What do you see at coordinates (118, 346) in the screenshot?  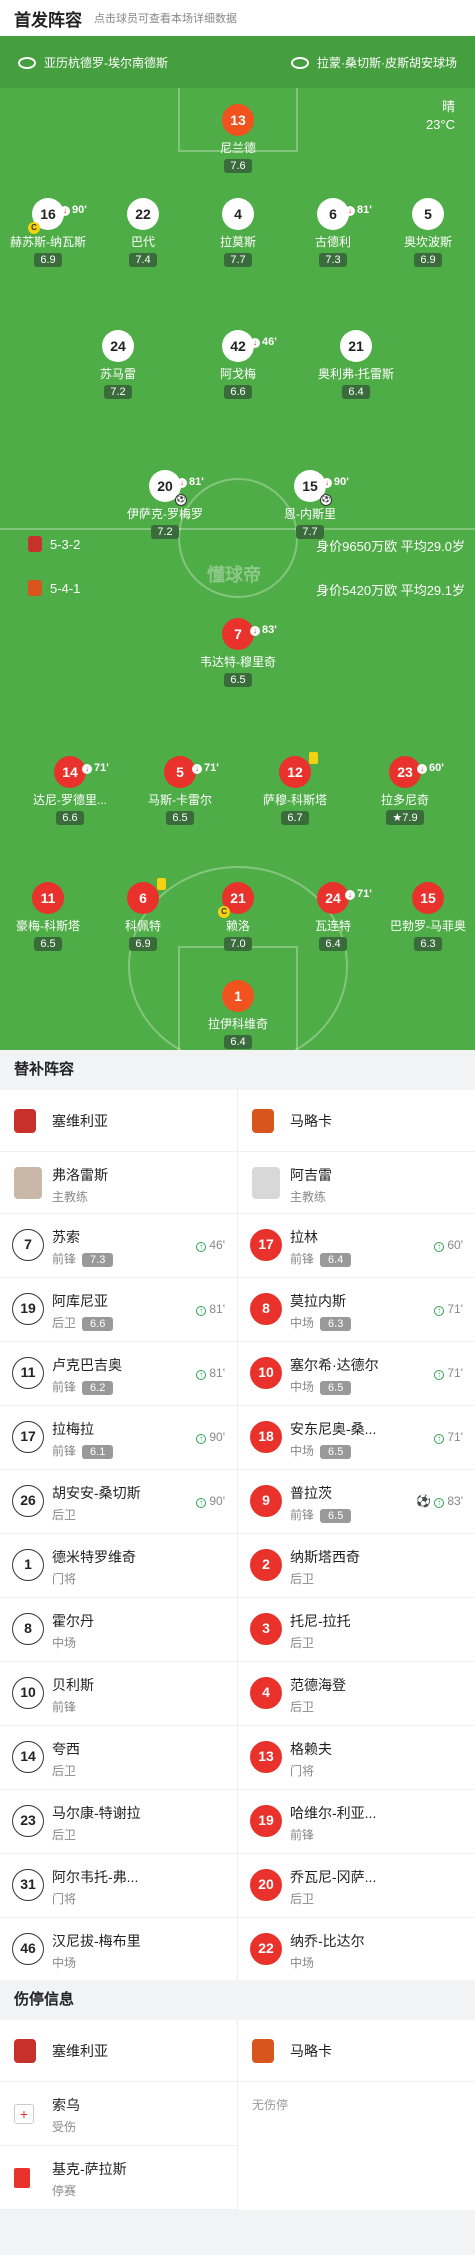 I see `player-number: 24` at bounding box center [118, 346].